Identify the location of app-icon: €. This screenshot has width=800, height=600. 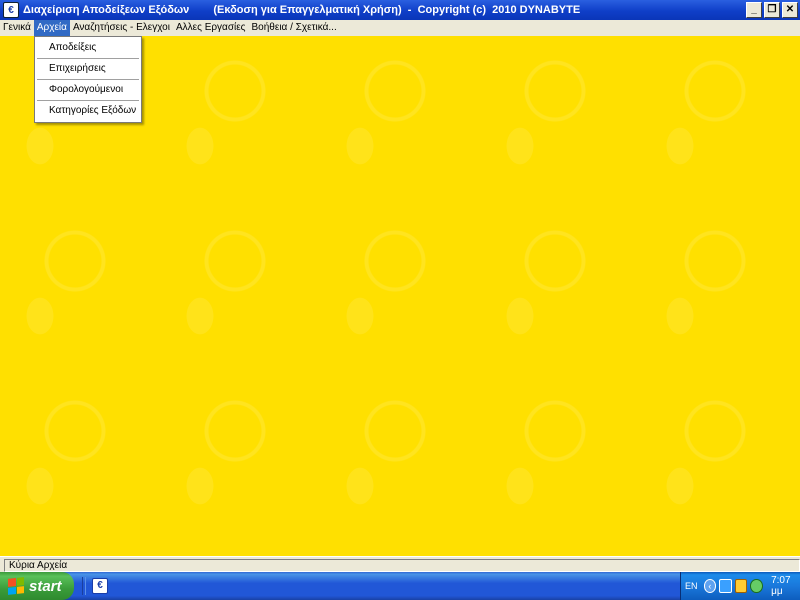
(11, 10).